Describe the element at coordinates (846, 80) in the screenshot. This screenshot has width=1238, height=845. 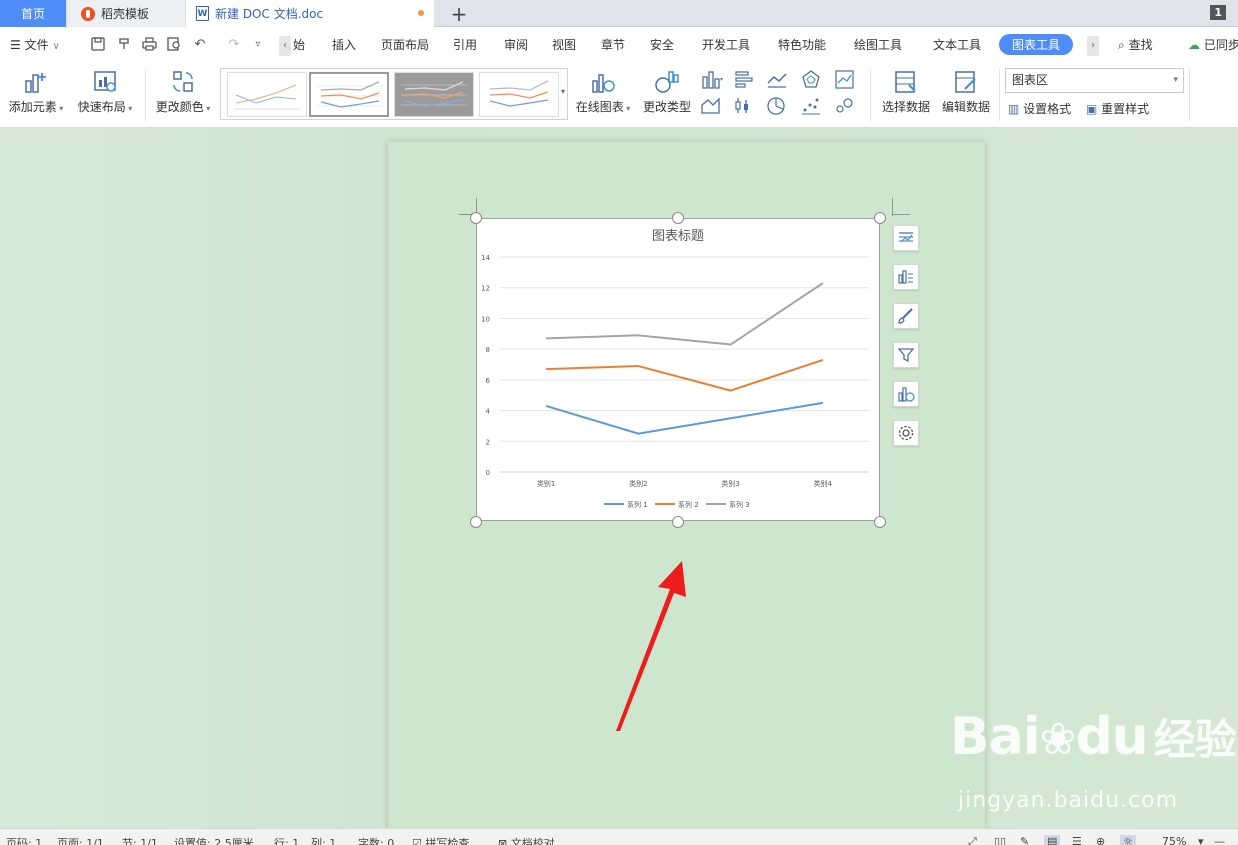
I see `combo-chart-icon` at that location.